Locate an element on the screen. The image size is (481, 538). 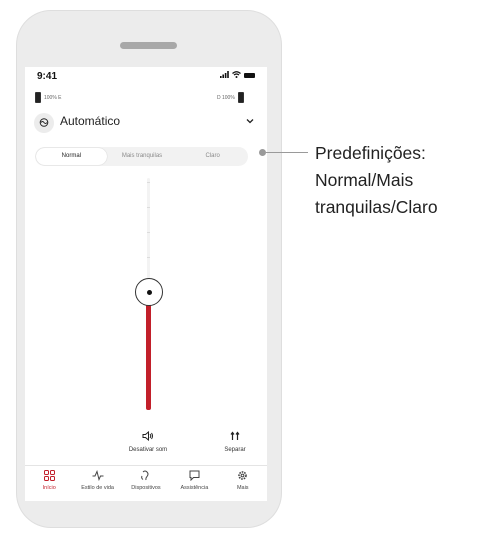
grid-icon is located at coordinates (49, 476).